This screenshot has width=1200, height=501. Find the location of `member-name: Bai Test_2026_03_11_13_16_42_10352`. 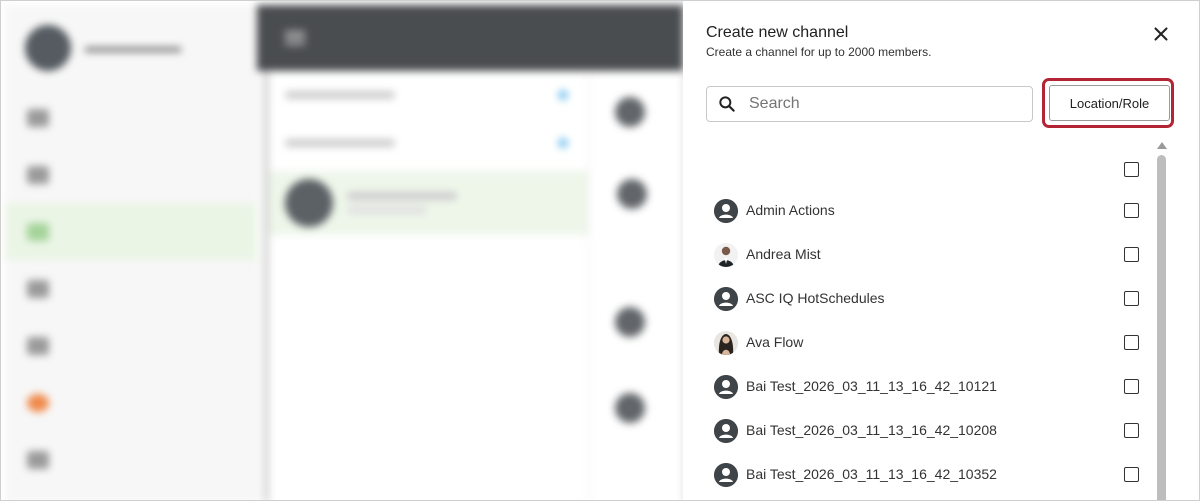

member-name: Bai Test_2026_03_11_13_16_42_10352 is located at coordinates (871, 474).